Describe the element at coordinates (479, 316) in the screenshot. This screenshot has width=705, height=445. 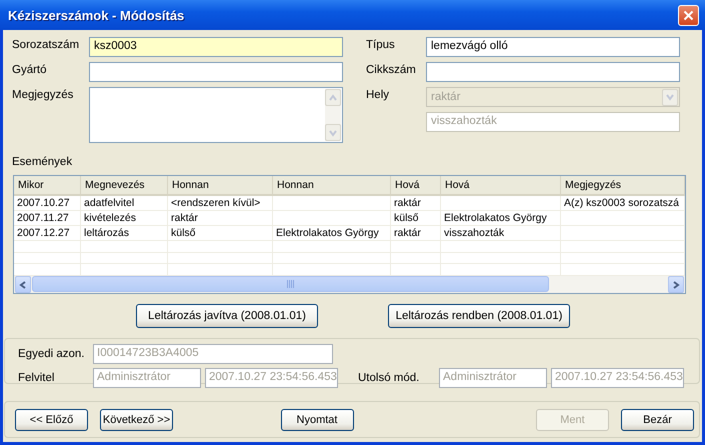
I see `button: Leltározás rendben (2008.01.01)` at that location.